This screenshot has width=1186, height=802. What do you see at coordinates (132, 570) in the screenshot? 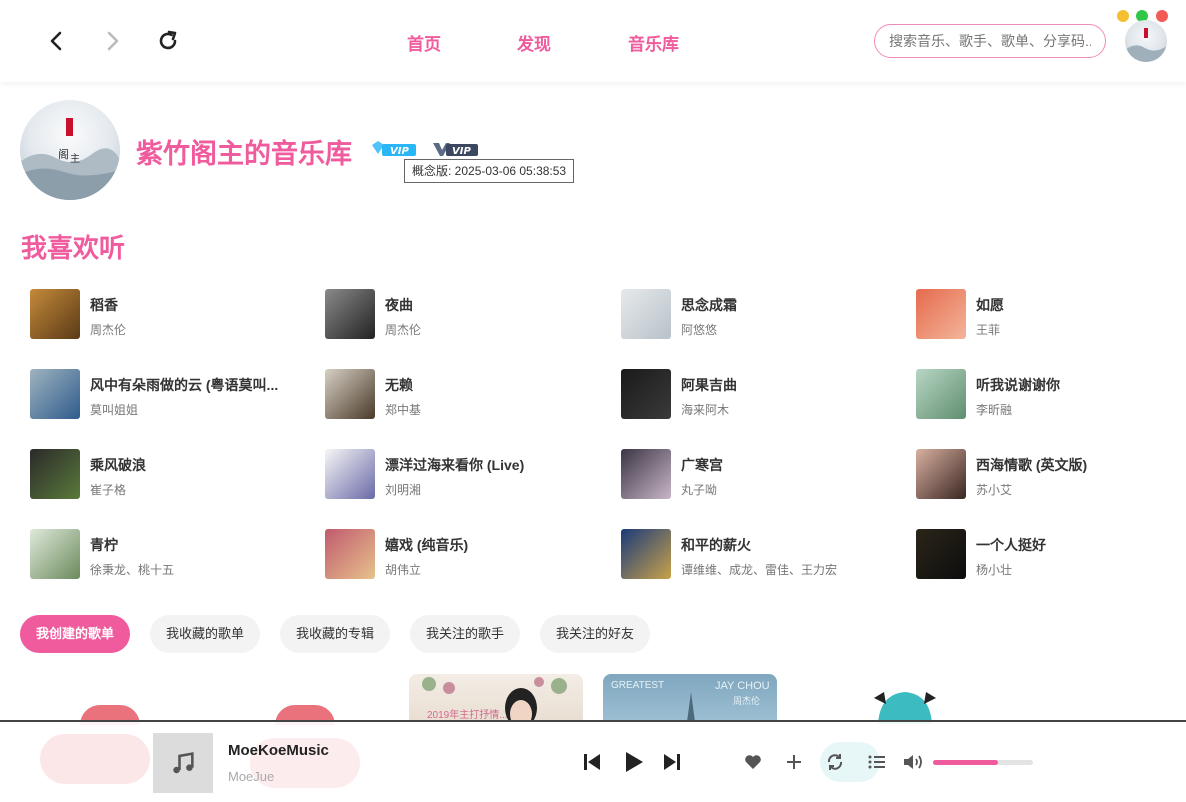
I see `song-artist: 徐秉龙、桃十五` at bounding box center [132, 570].